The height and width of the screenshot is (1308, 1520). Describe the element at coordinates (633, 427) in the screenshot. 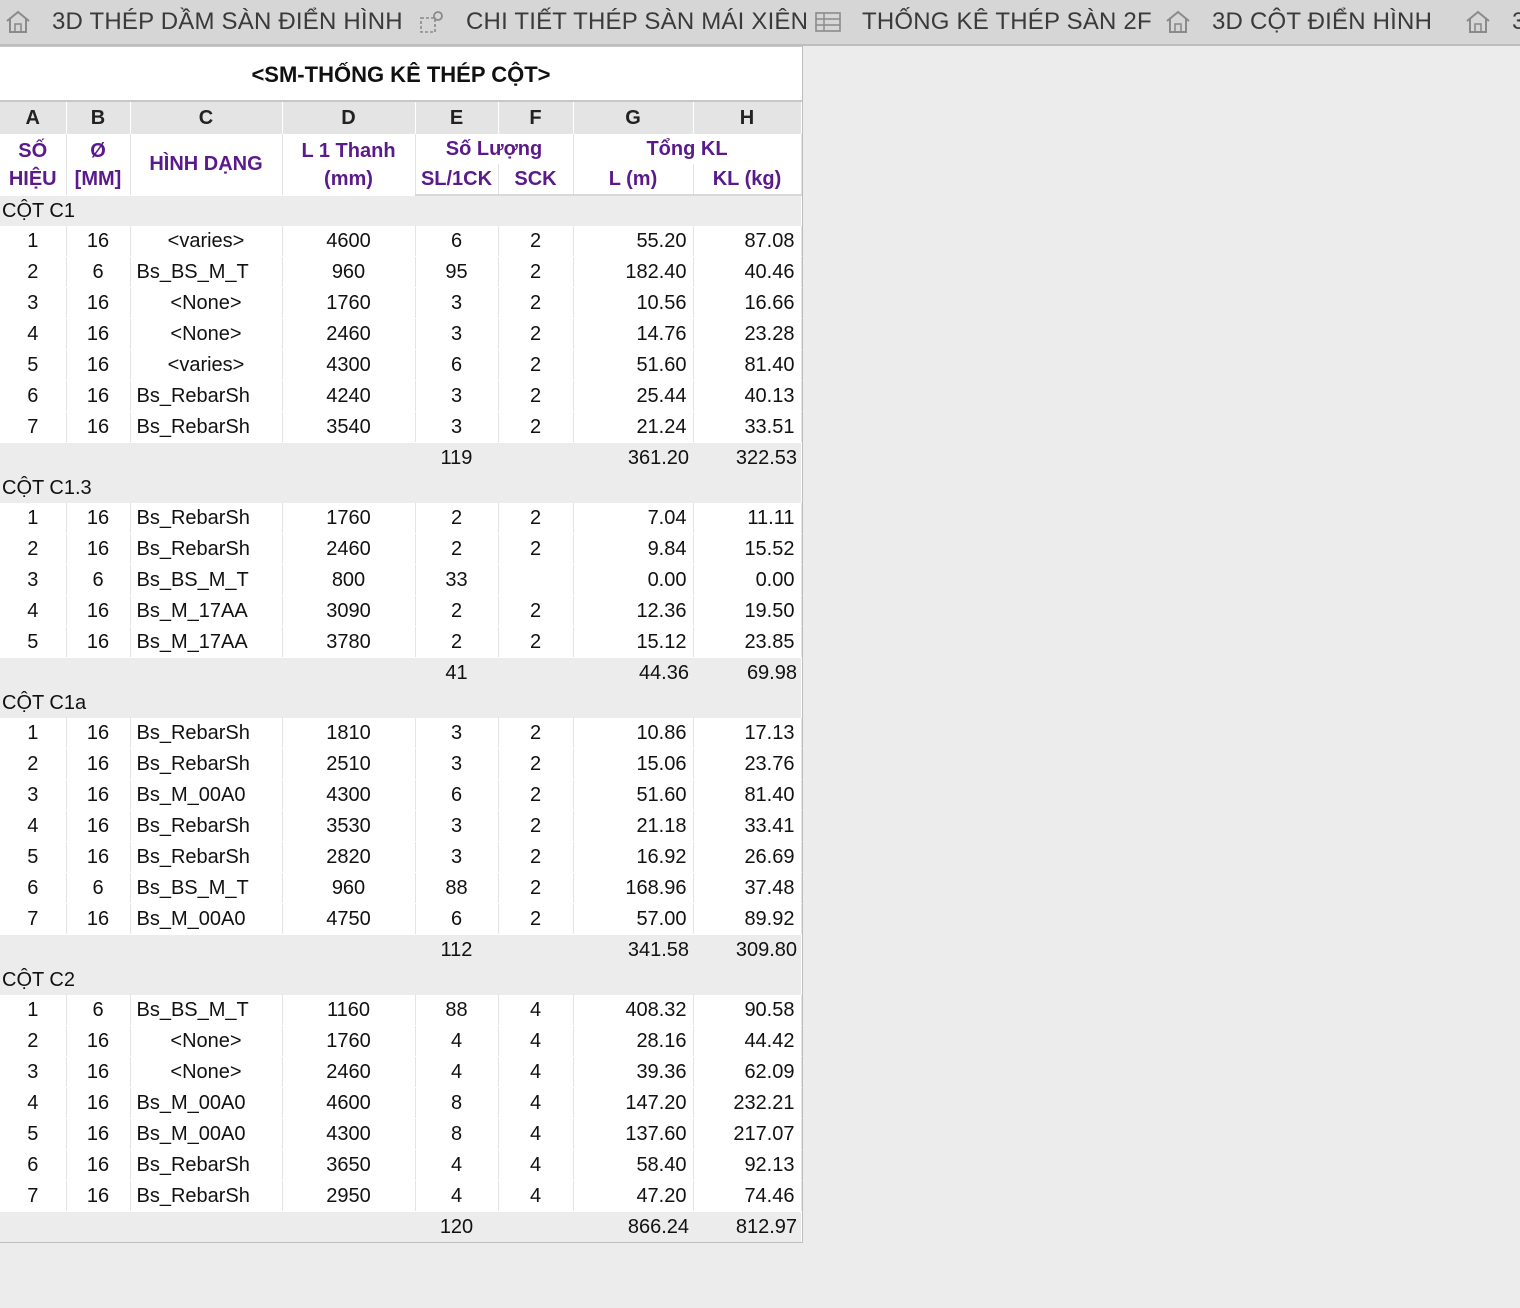

I see `cell-l-m: 21.24` at that location.